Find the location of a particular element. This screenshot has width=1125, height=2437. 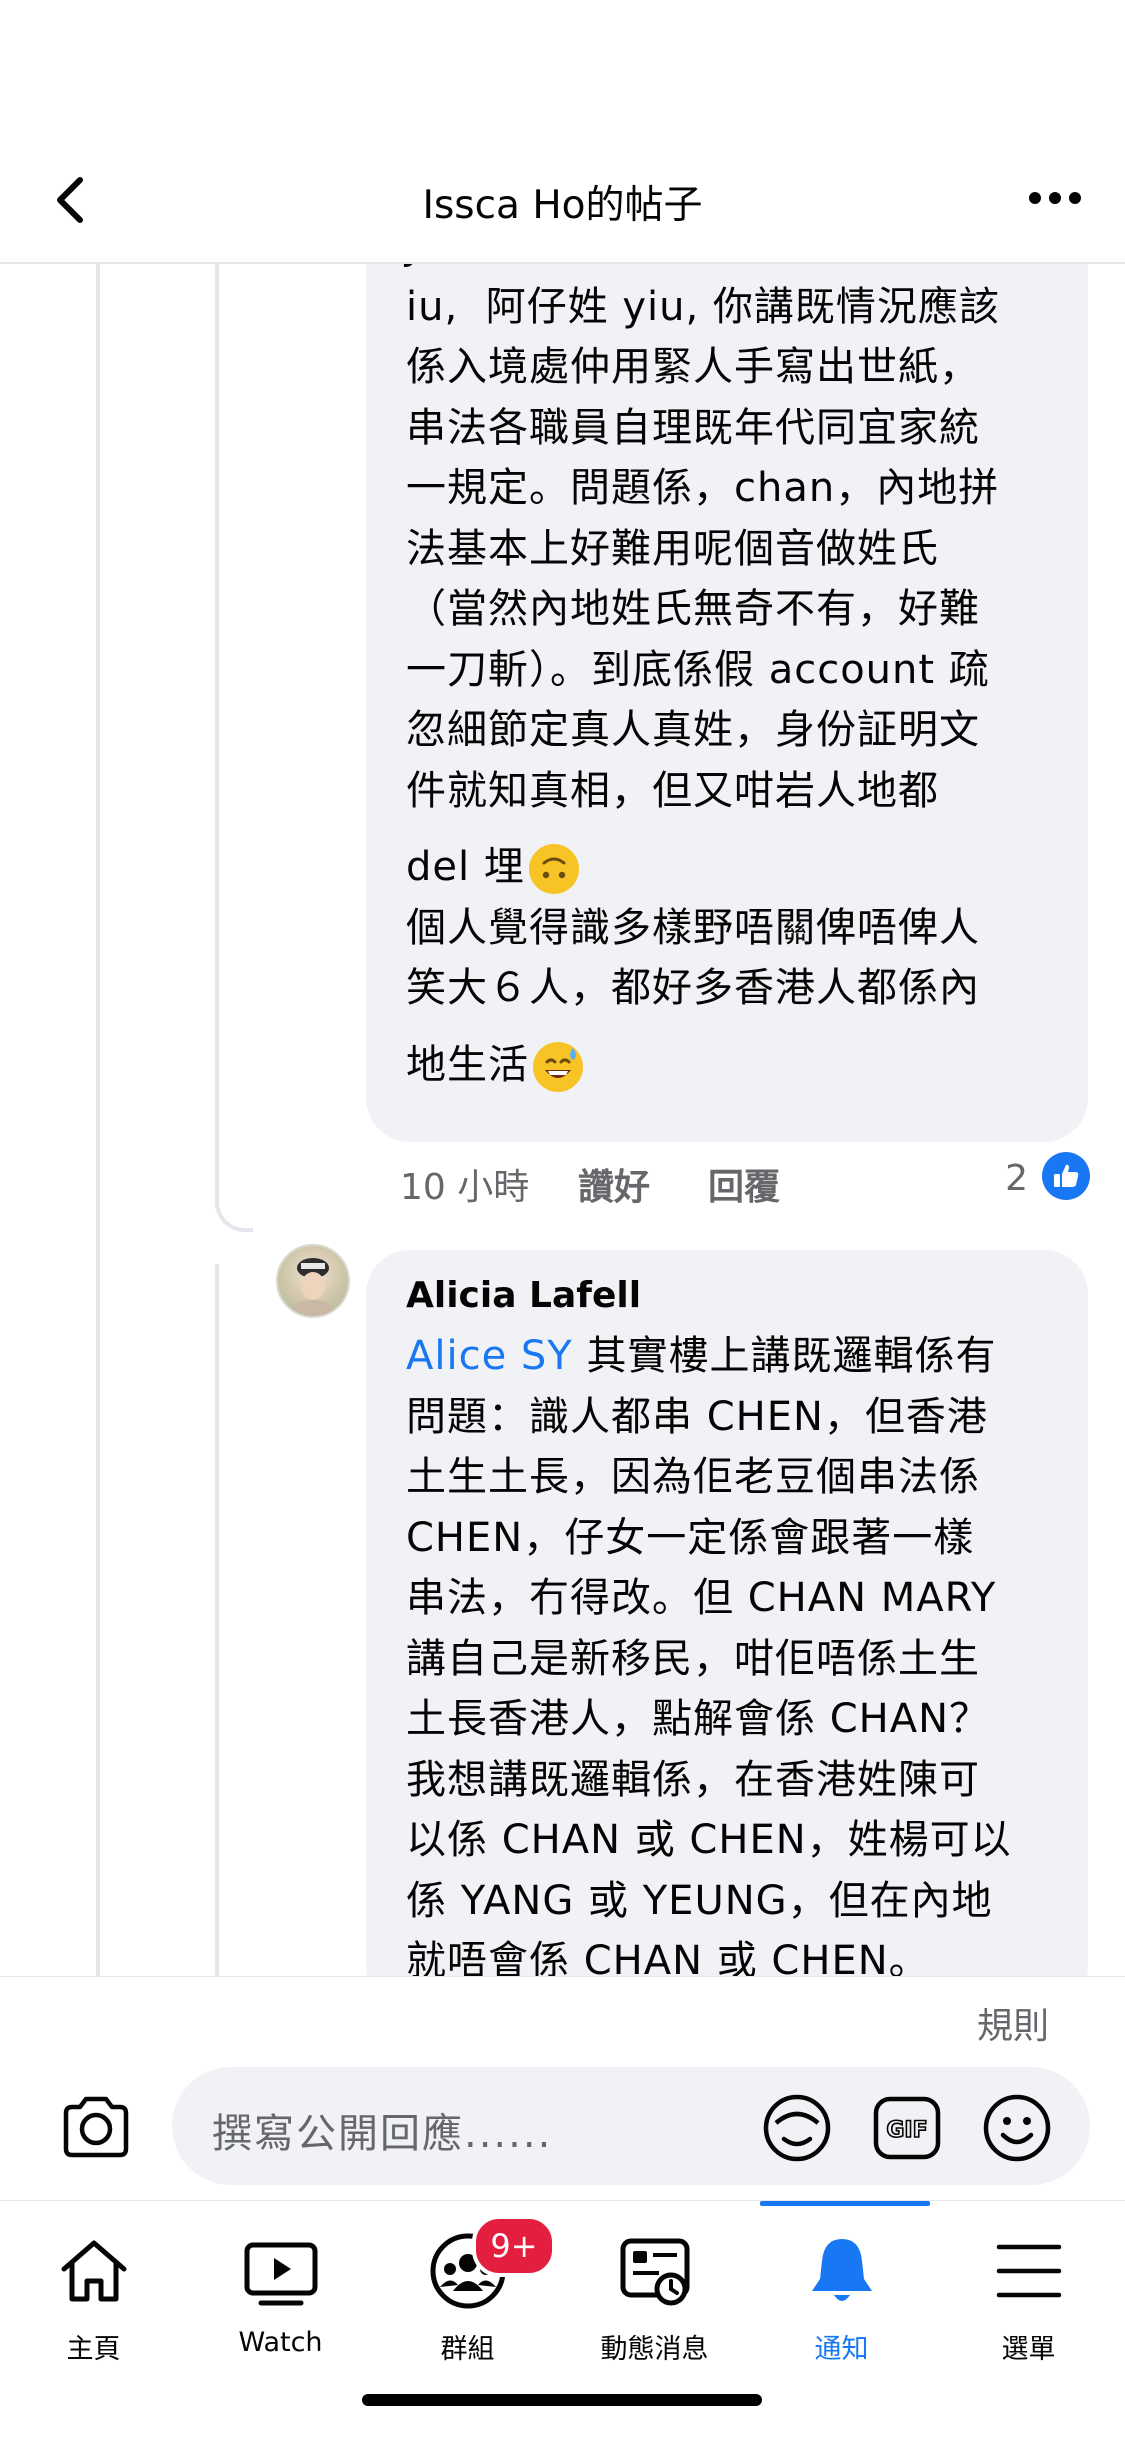

comment-composer: 規則 撰寫公開回應...... GIF is located at coordinates (562, 2088).